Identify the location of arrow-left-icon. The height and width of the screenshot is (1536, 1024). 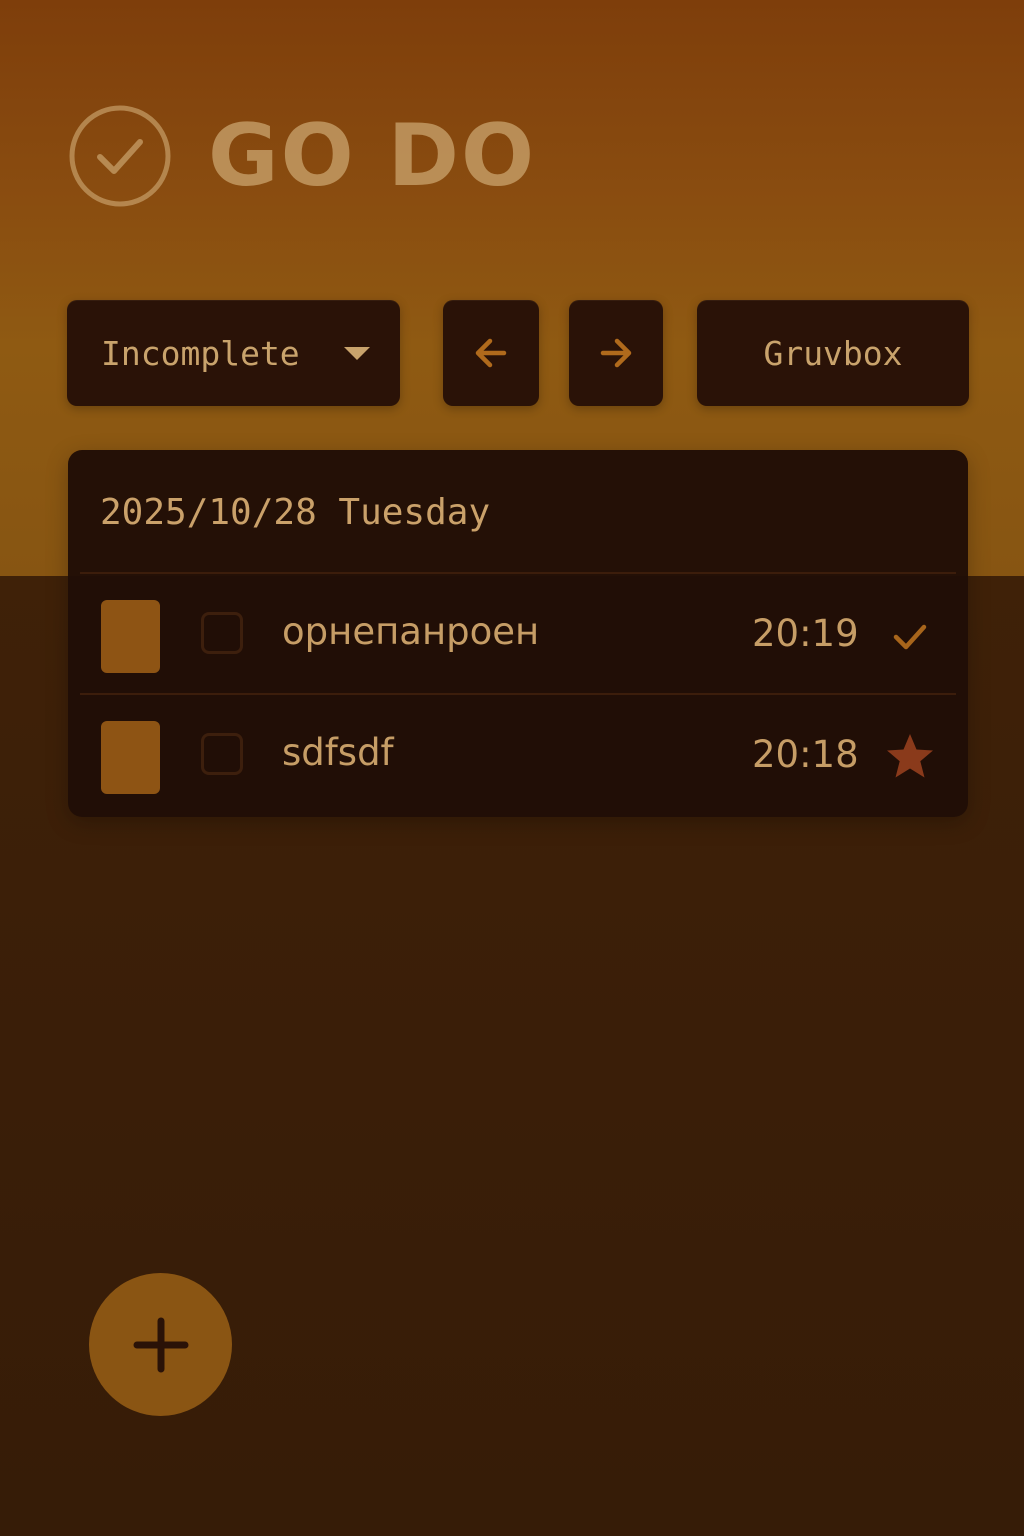
(491, 353).